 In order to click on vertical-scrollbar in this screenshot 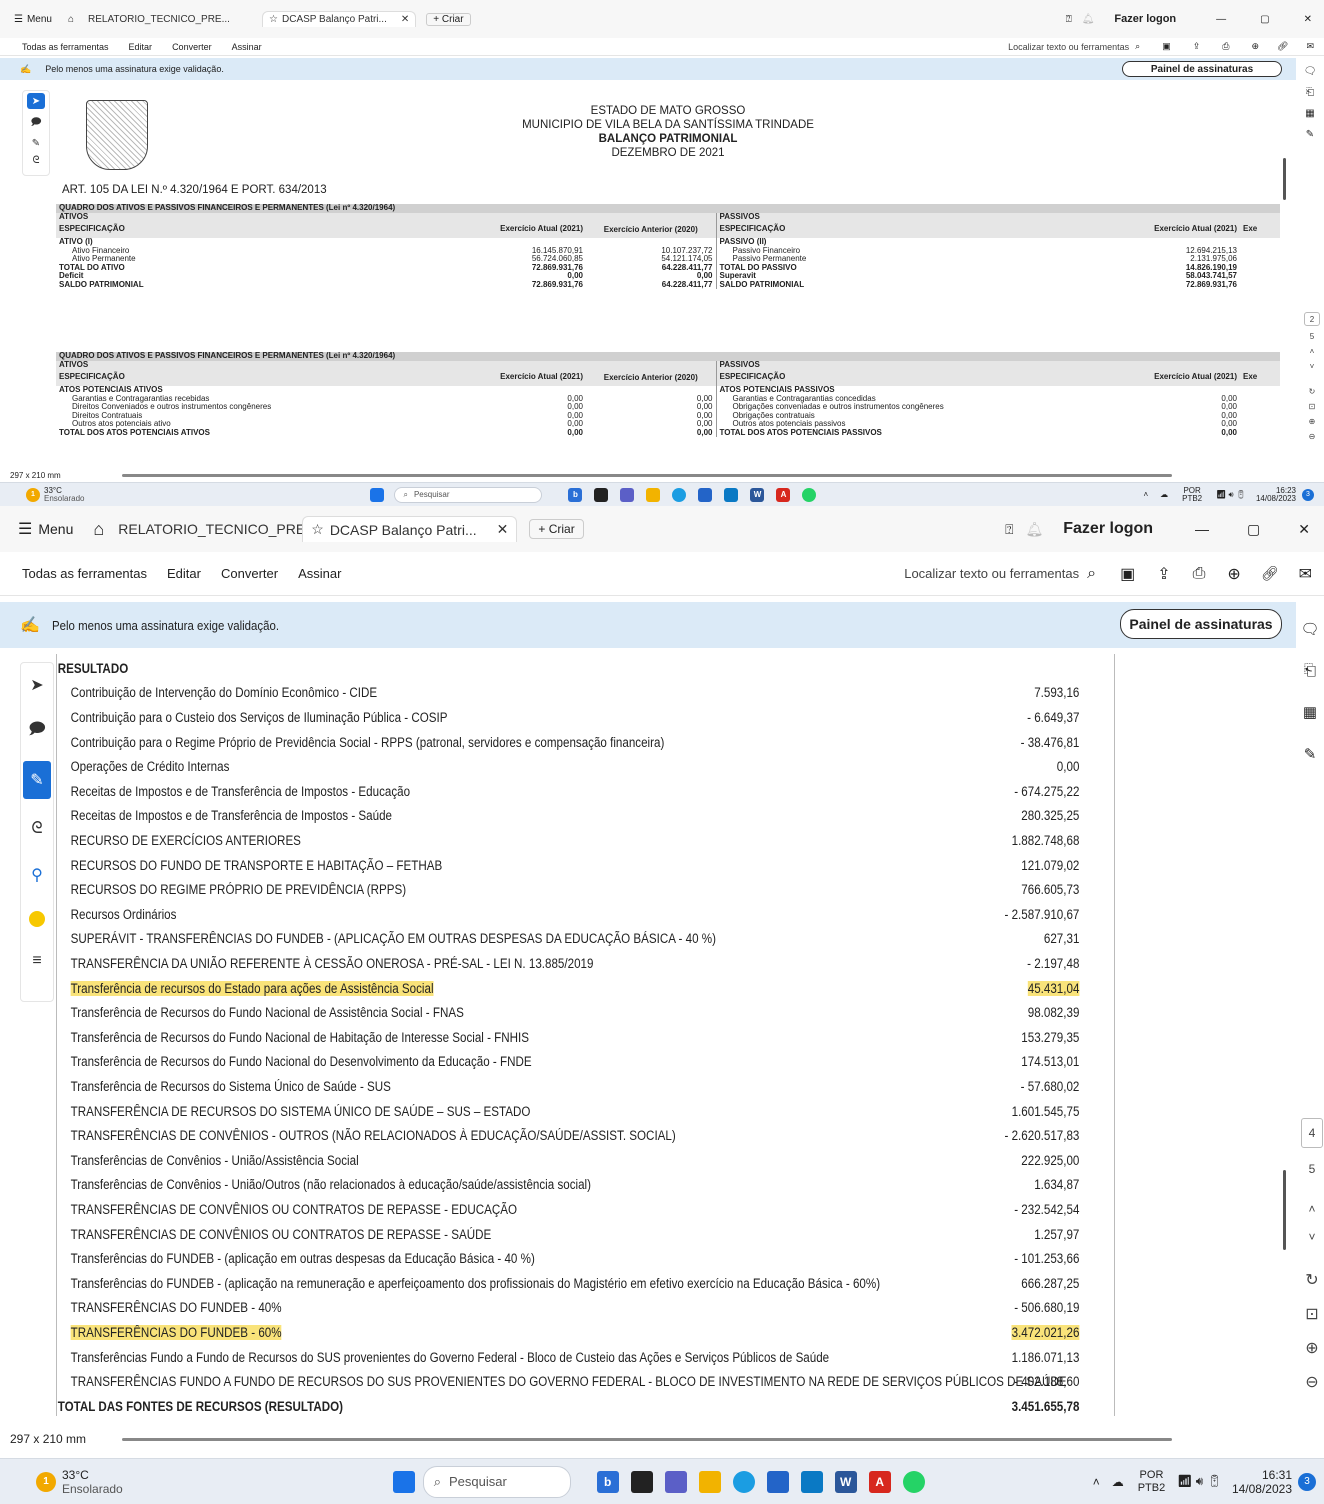, I will do `click(1284, 1210)`.